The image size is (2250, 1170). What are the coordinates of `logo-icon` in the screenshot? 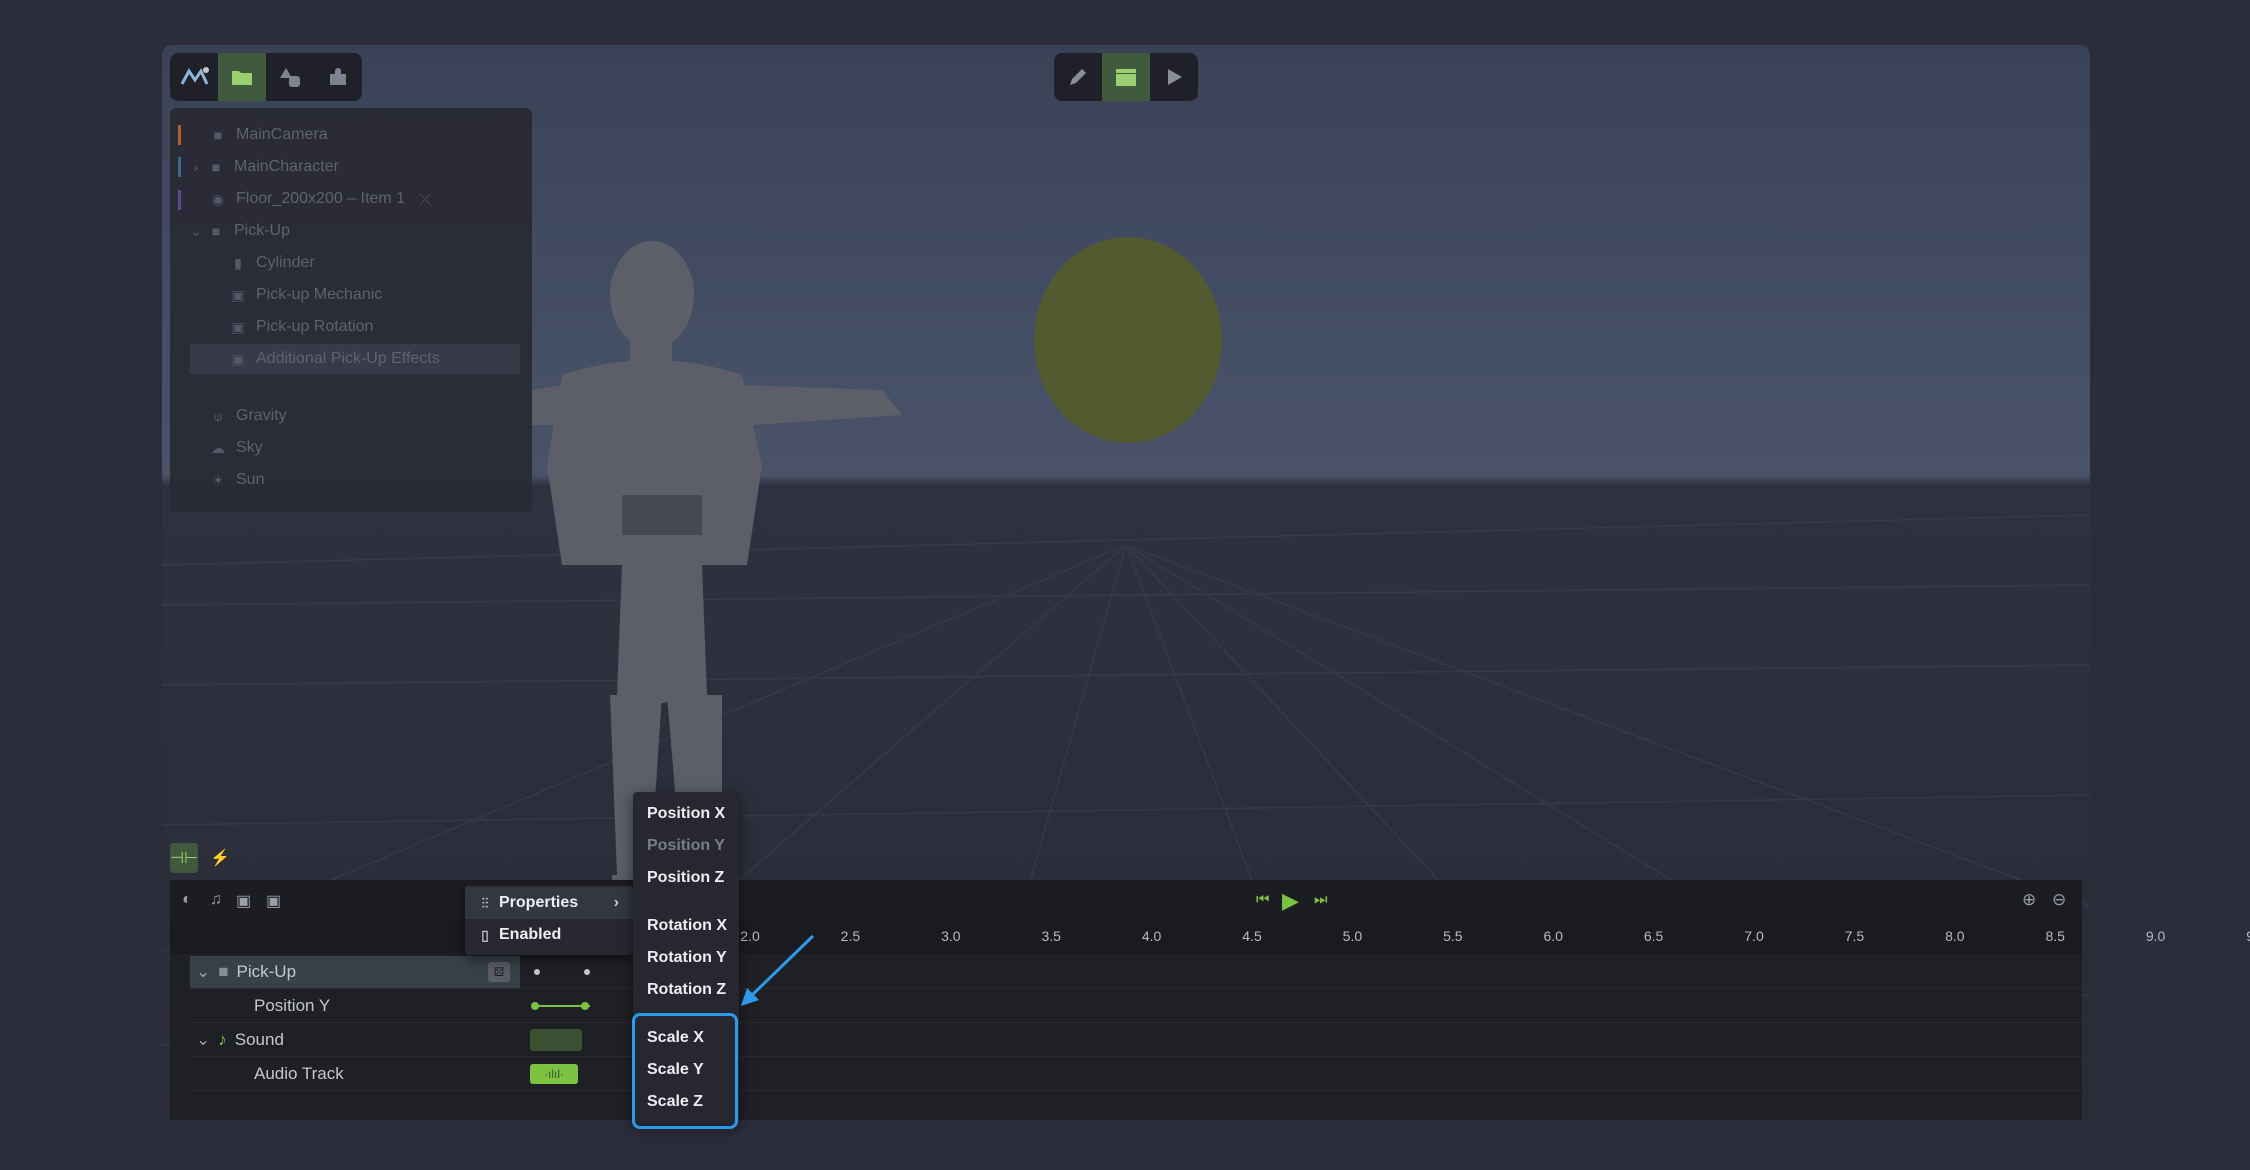 It's located at (194, 77).